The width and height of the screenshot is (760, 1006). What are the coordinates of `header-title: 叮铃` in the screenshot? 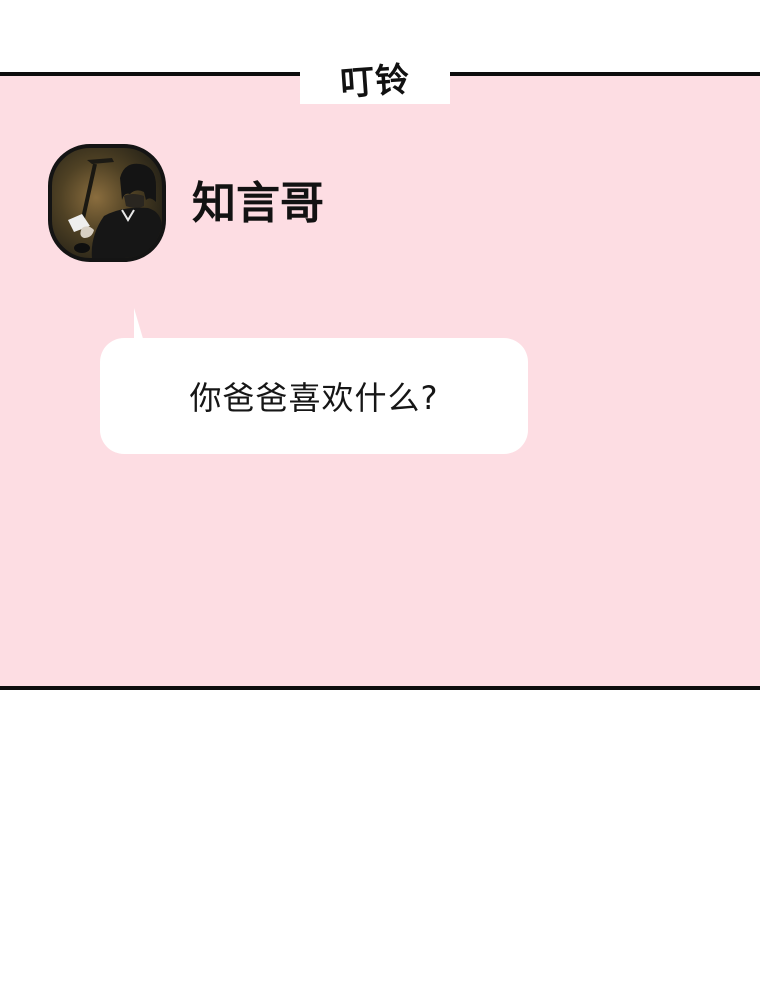 It's located at (375, 81).